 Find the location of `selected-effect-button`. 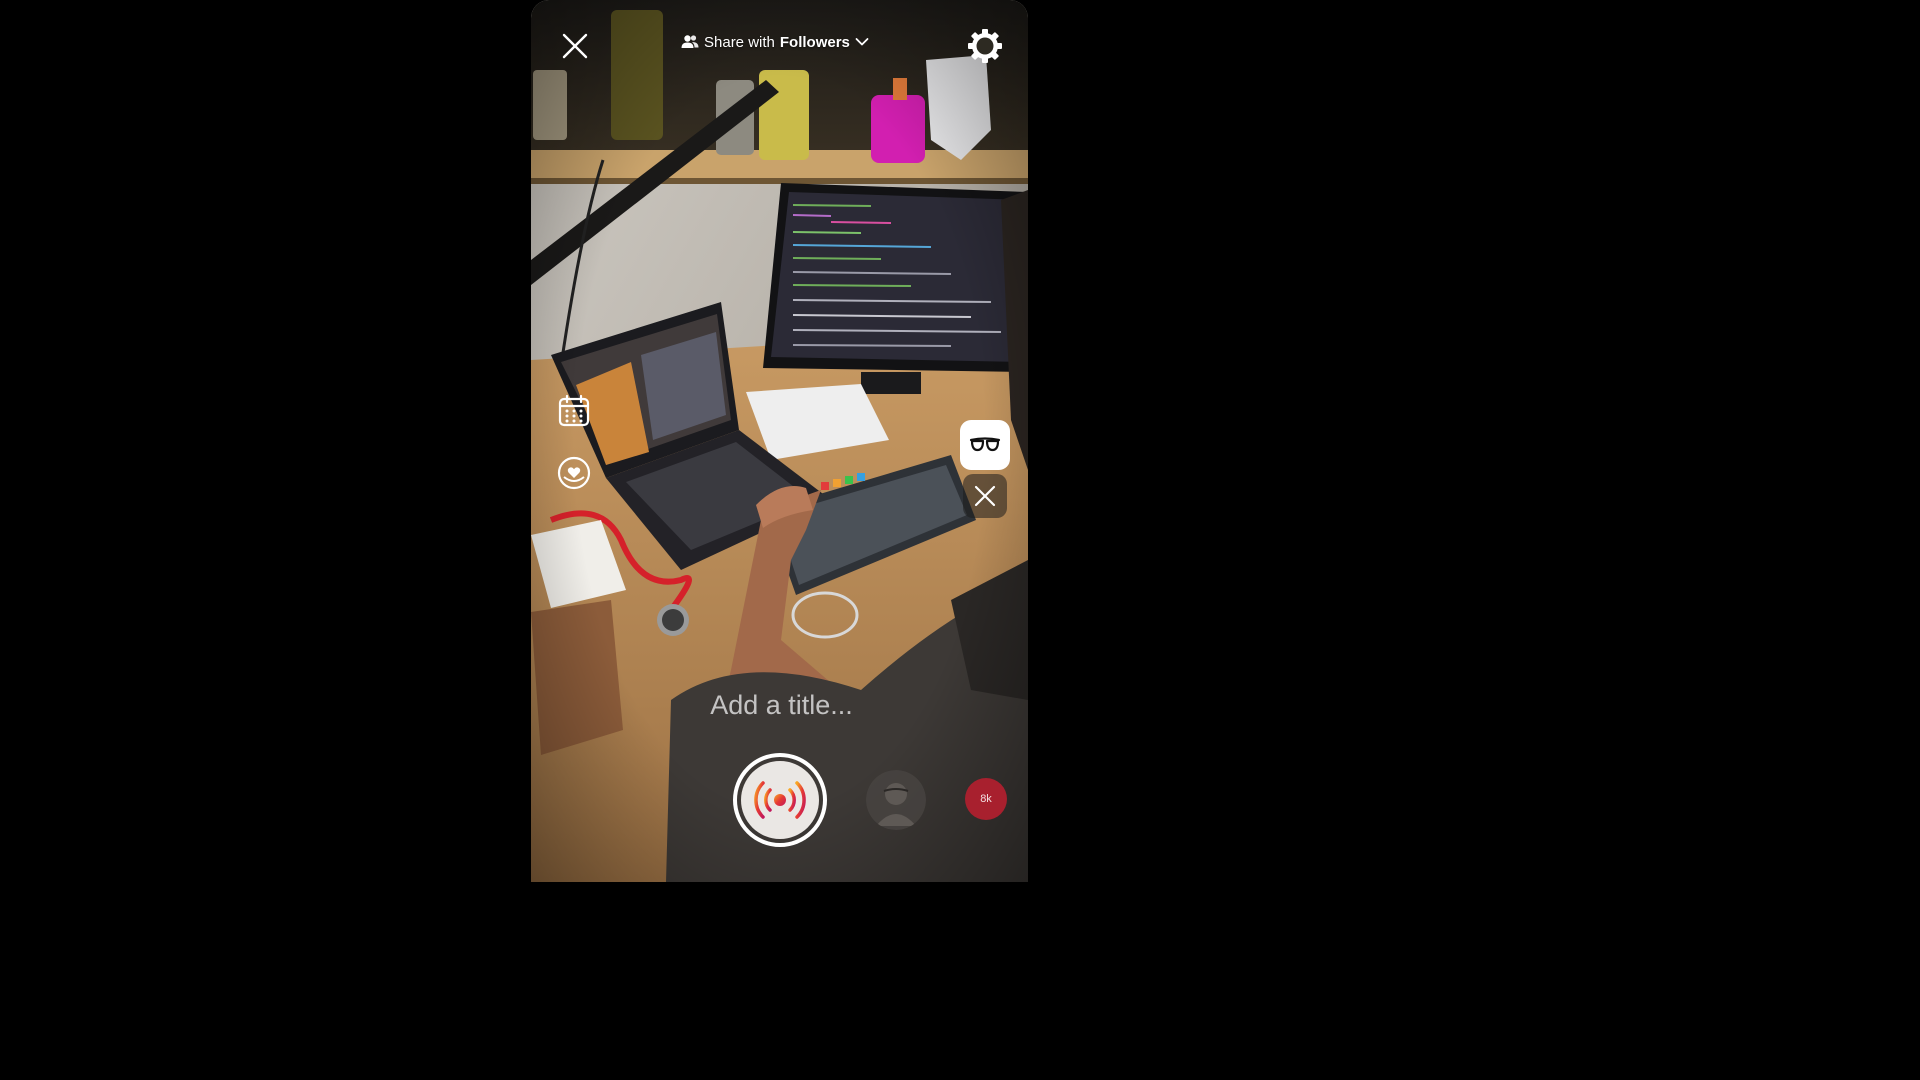

selected-effect-button is located at coordinates (985, 445).